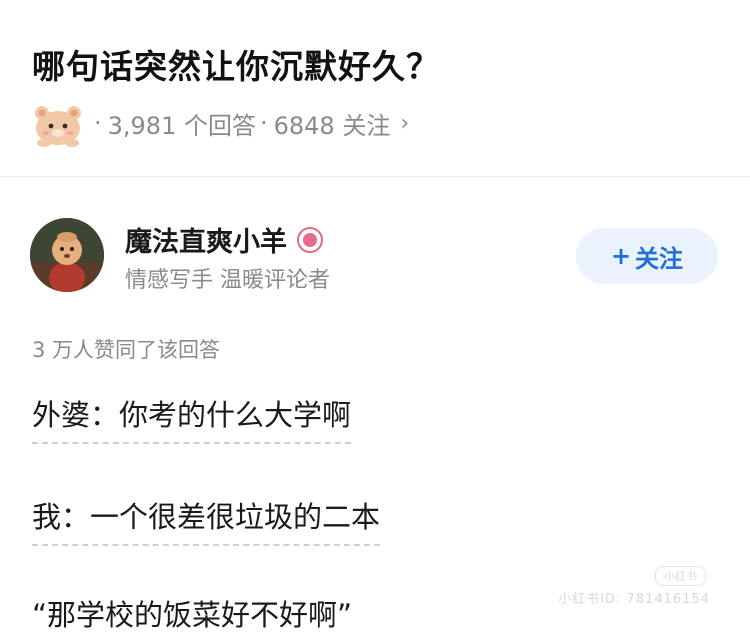 The height and width of the screenshot is (642, 750). What do you see at coordinates (58, 123) in the screenshot?
I see `bear-emoji-icon` at bounding box center [58, 123].